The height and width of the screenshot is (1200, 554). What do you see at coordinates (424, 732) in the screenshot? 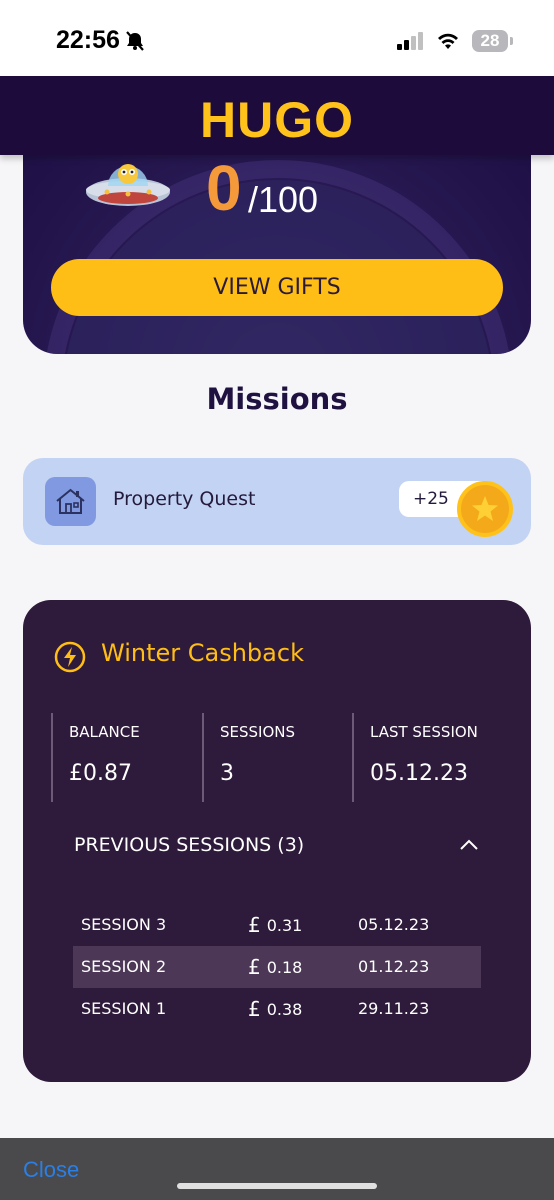
I see `stat-label: LAST SESSION` at bounding box center [424, 732].